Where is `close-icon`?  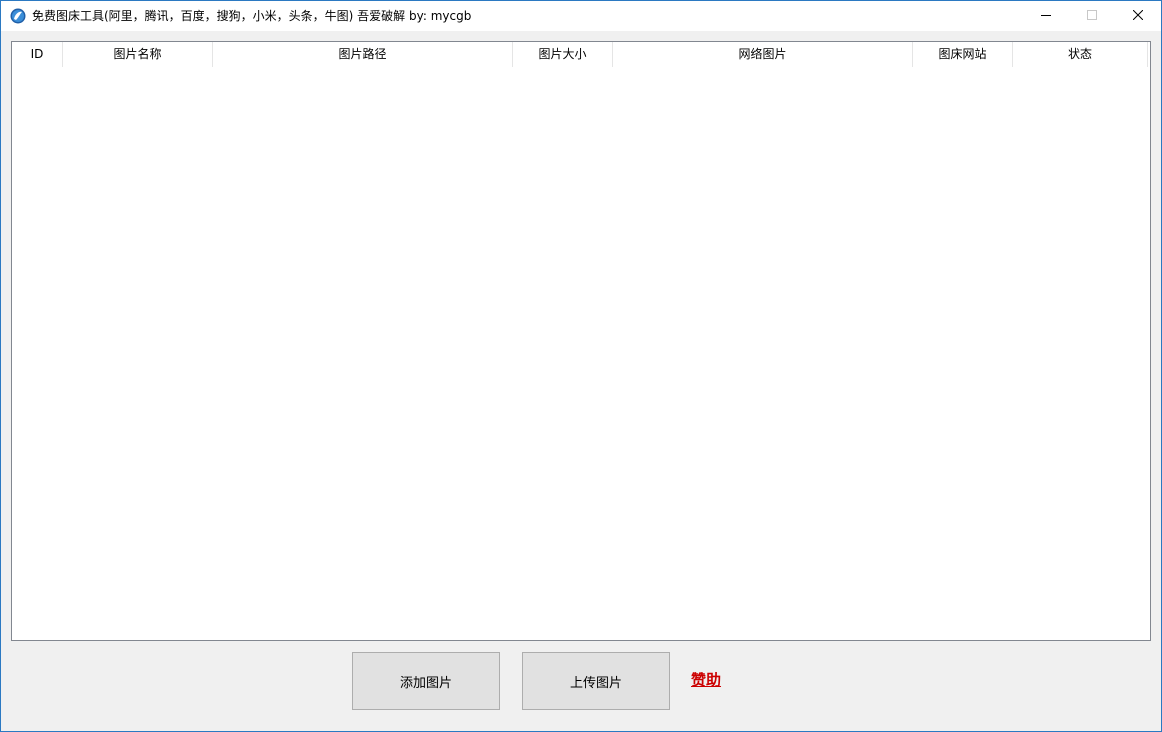
close-icon is located at coordinates (1138, 16).